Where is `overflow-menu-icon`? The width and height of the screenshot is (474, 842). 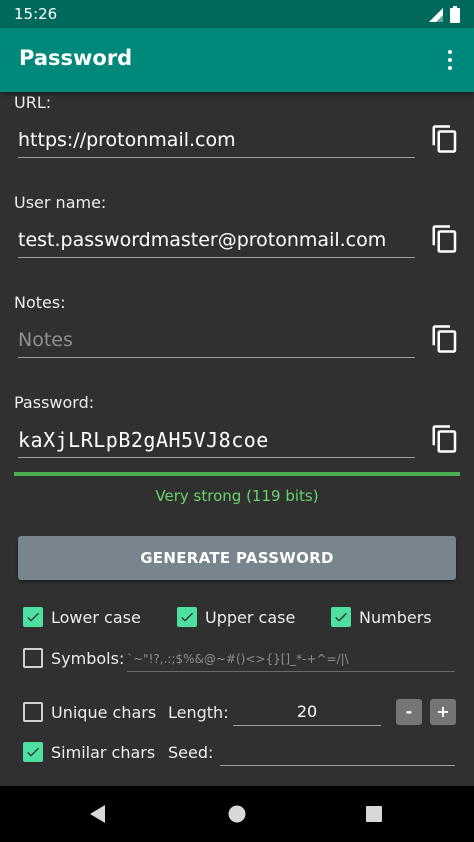
overflow-menu-icon is located at coordinates (450, 60).